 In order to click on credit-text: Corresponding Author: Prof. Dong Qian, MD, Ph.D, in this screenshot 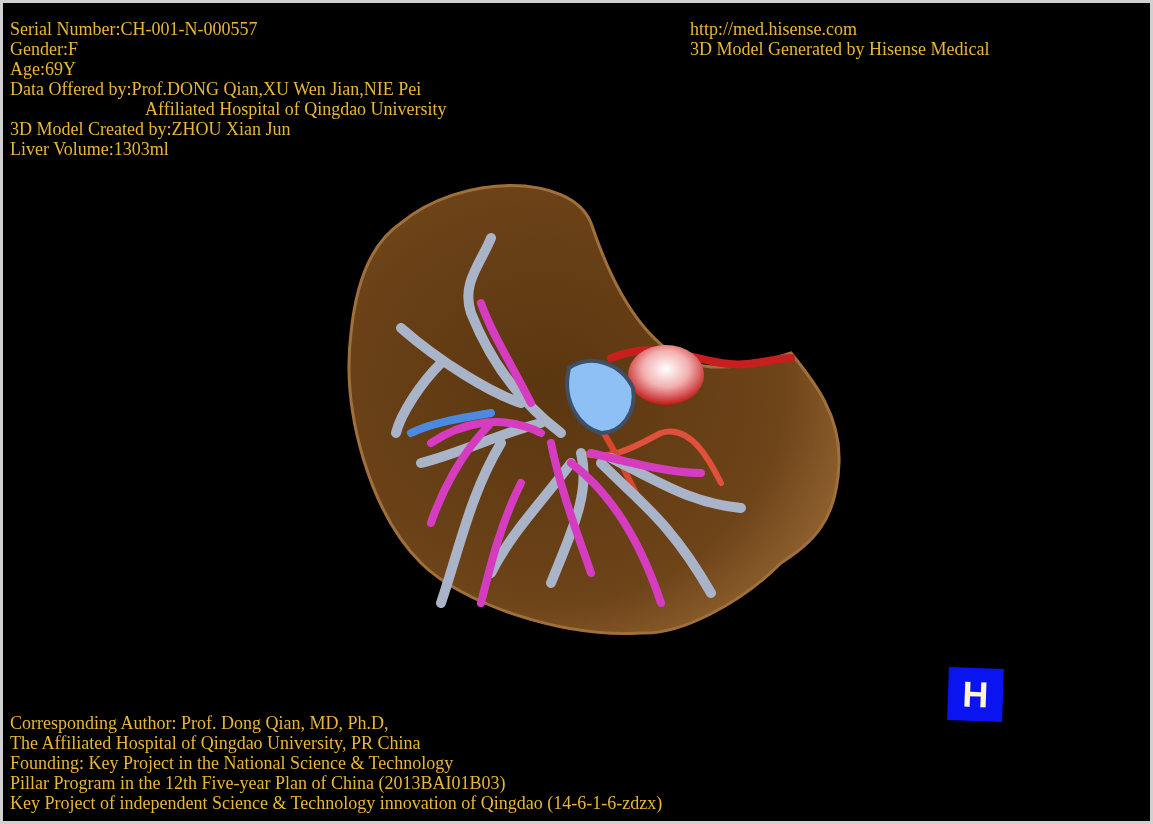, I will do `click(199, 723)`.